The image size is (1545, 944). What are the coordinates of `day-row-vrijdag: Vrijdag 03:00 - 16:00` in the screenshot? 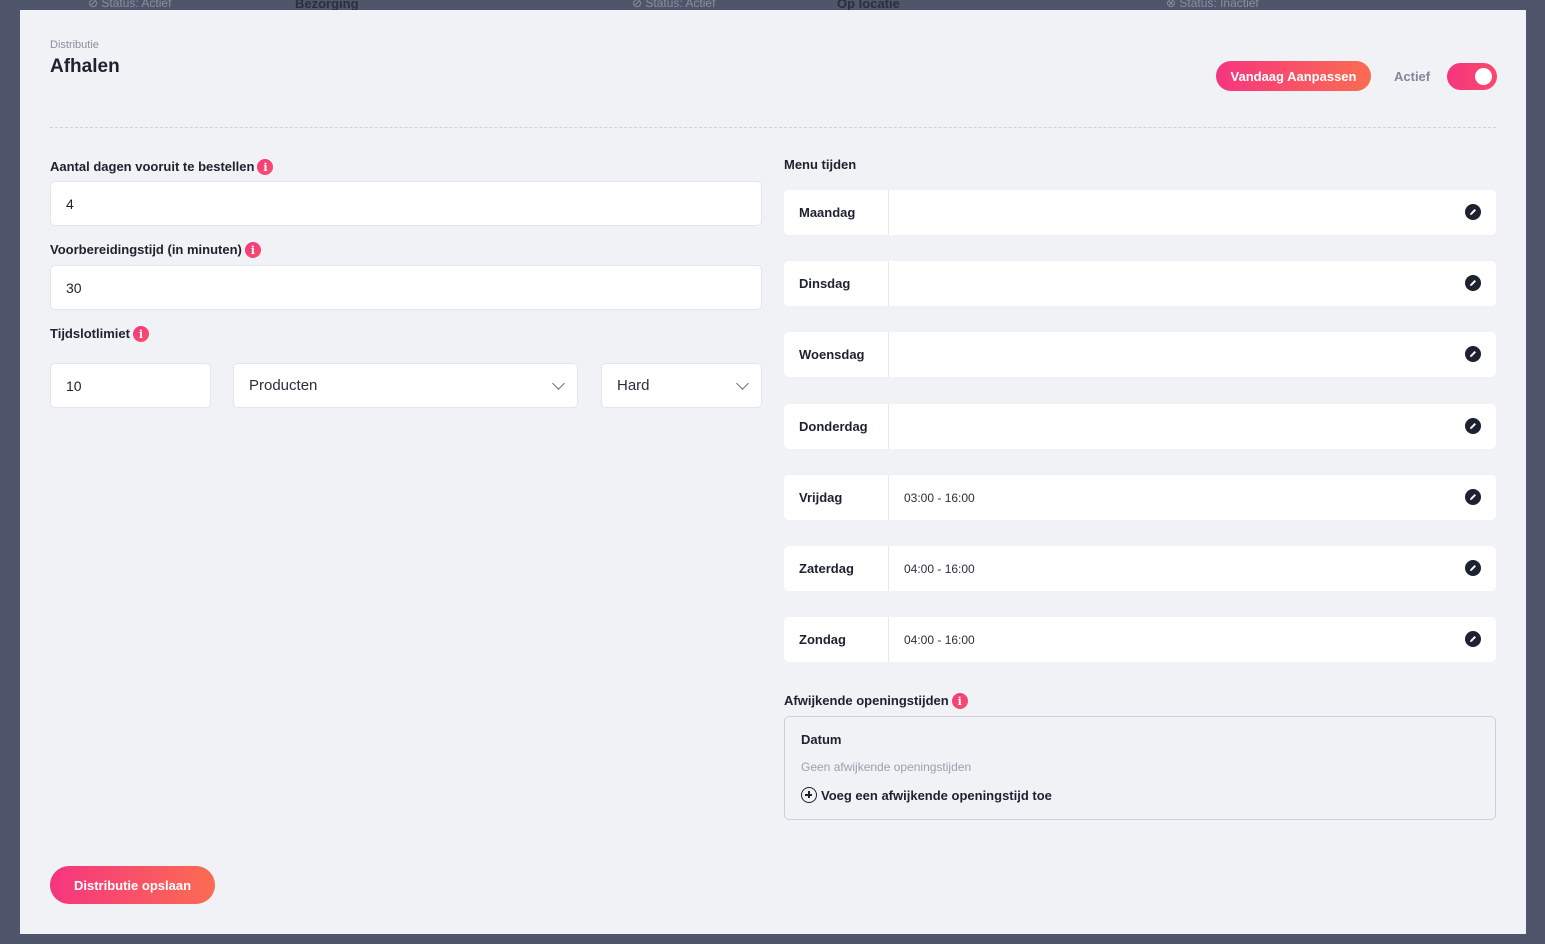 It's located at (1140, 497).